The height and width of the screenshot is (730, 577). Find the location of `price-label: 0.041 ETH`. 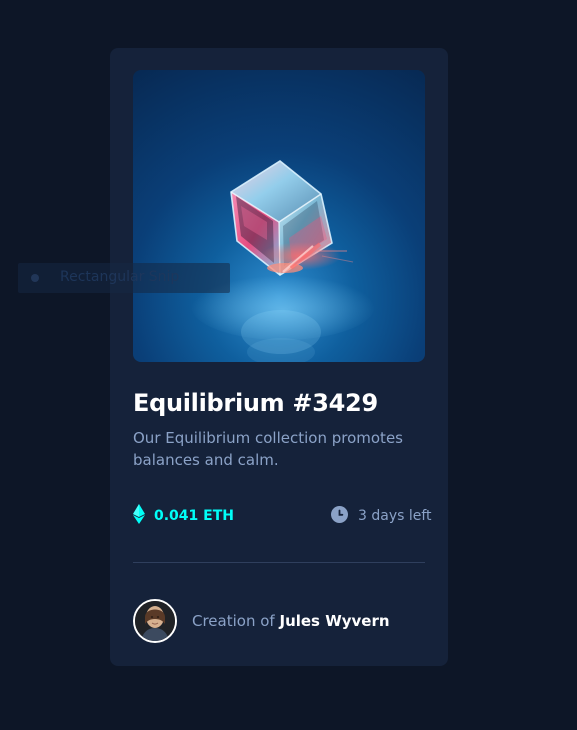

price-label: 0.041 ETH is located at coordinates (194, 516).